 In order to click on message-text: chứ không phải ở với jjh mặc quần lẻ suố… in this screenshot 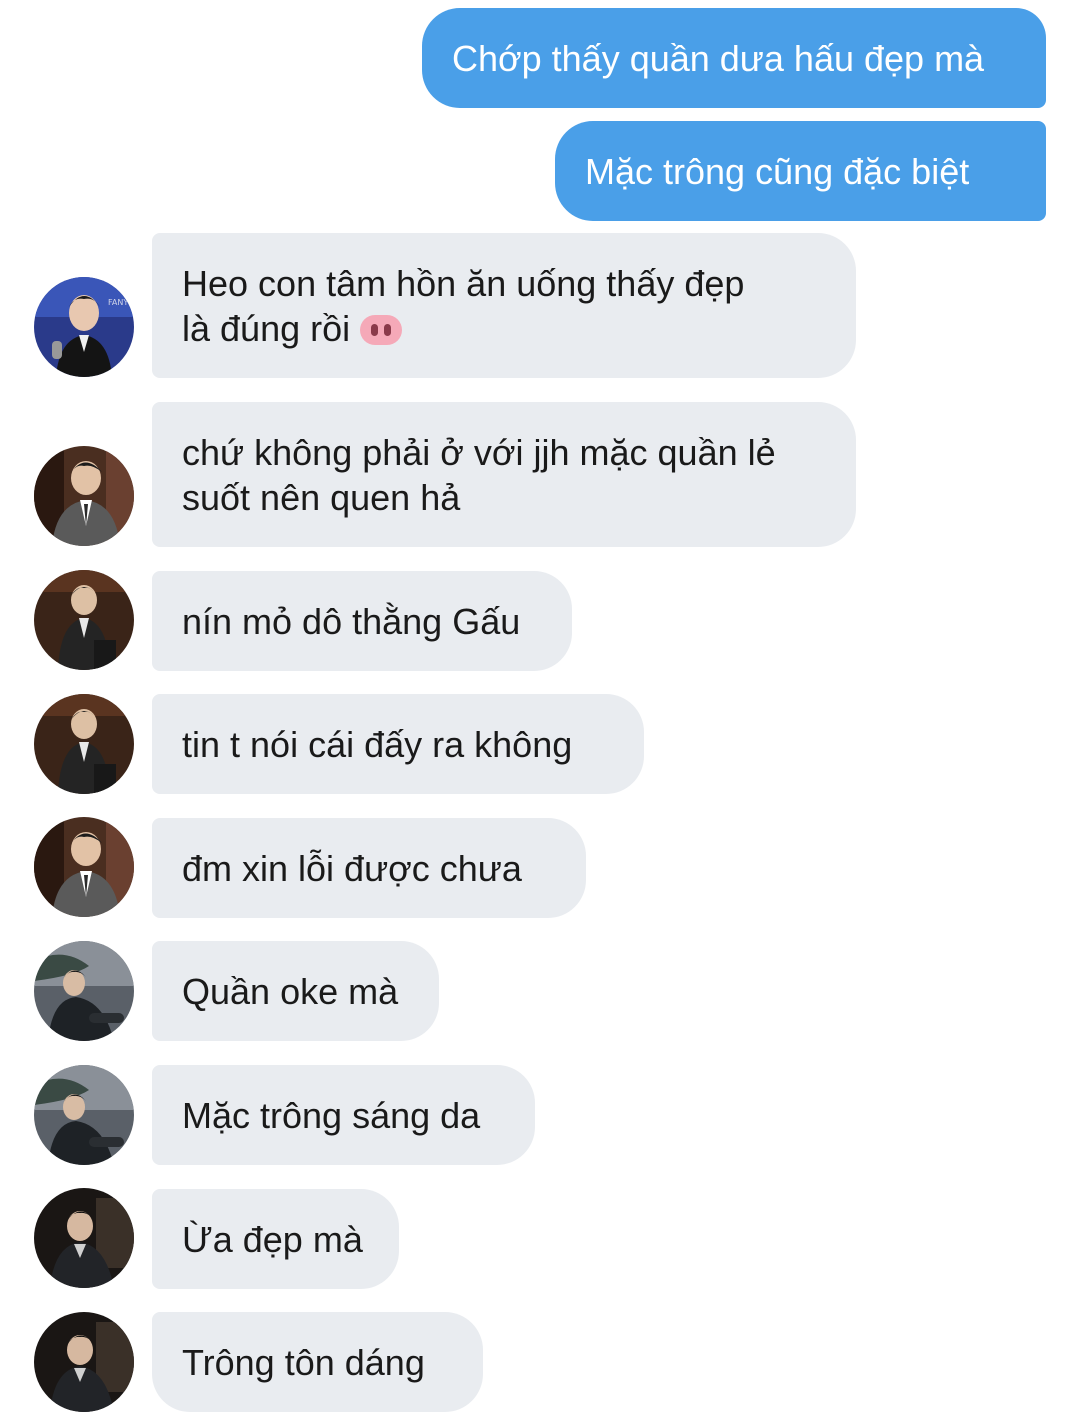, I will do `click(479, 474)`.